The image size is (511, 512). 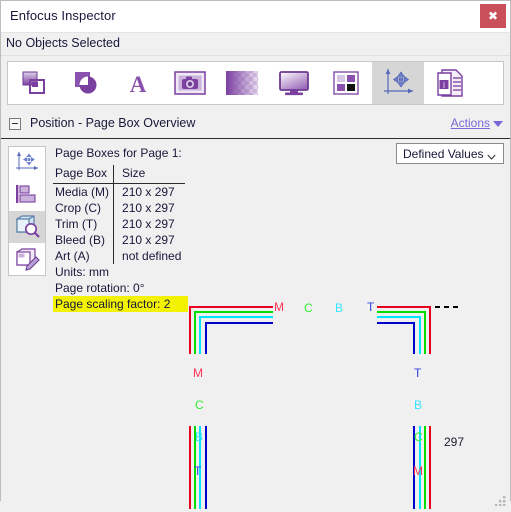 I want to click on toolbar-container: A i, so click(x=255, y=82).